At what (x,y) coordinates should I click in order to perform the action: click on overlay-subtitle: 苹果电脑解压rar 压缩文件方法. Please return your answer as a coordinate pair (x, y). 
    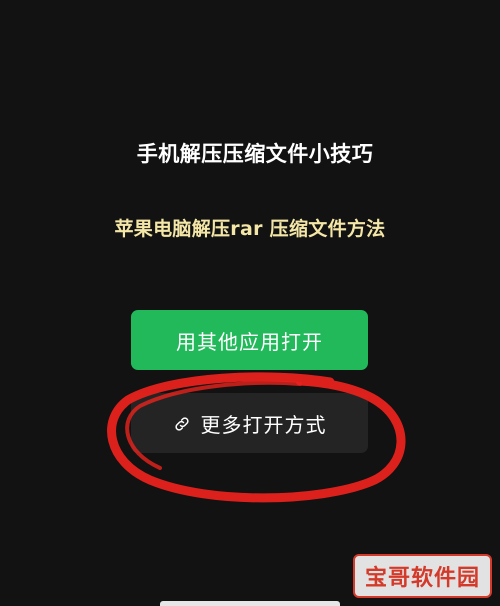
    Looking at the image, I should click on (250, 229).